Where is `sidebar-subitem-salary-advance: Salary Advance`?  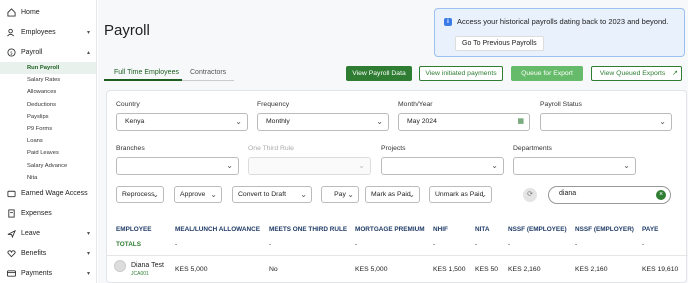 sidebar-subitem-salary-advance: Salary Advance is located at coordinates (48, 166).